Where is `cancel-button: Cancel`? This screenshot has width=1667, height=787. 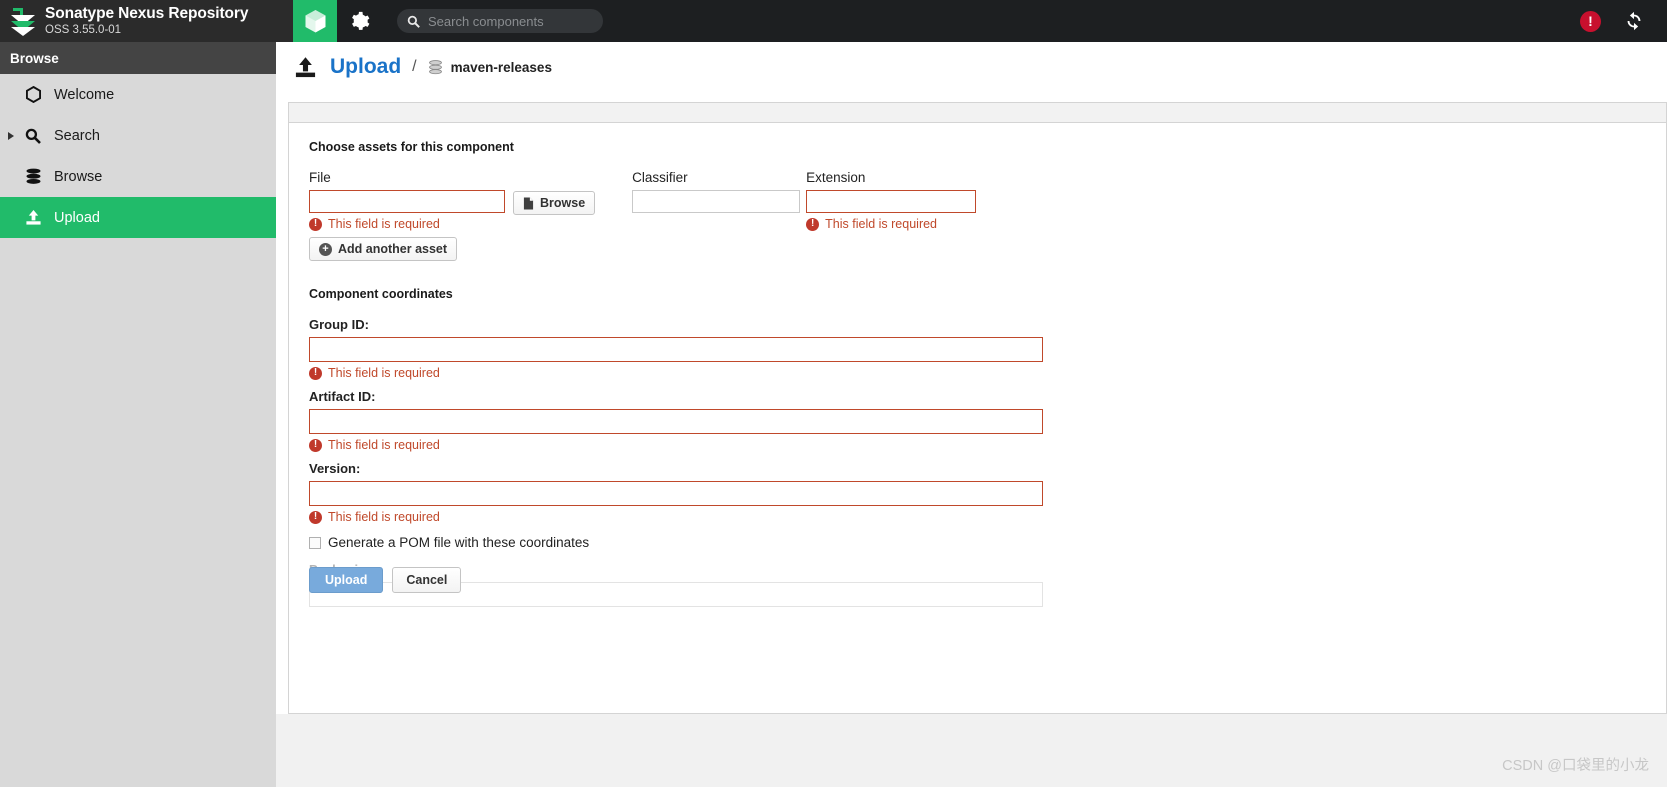
cancel-button: Cancel is located at coordinates (427, 580).